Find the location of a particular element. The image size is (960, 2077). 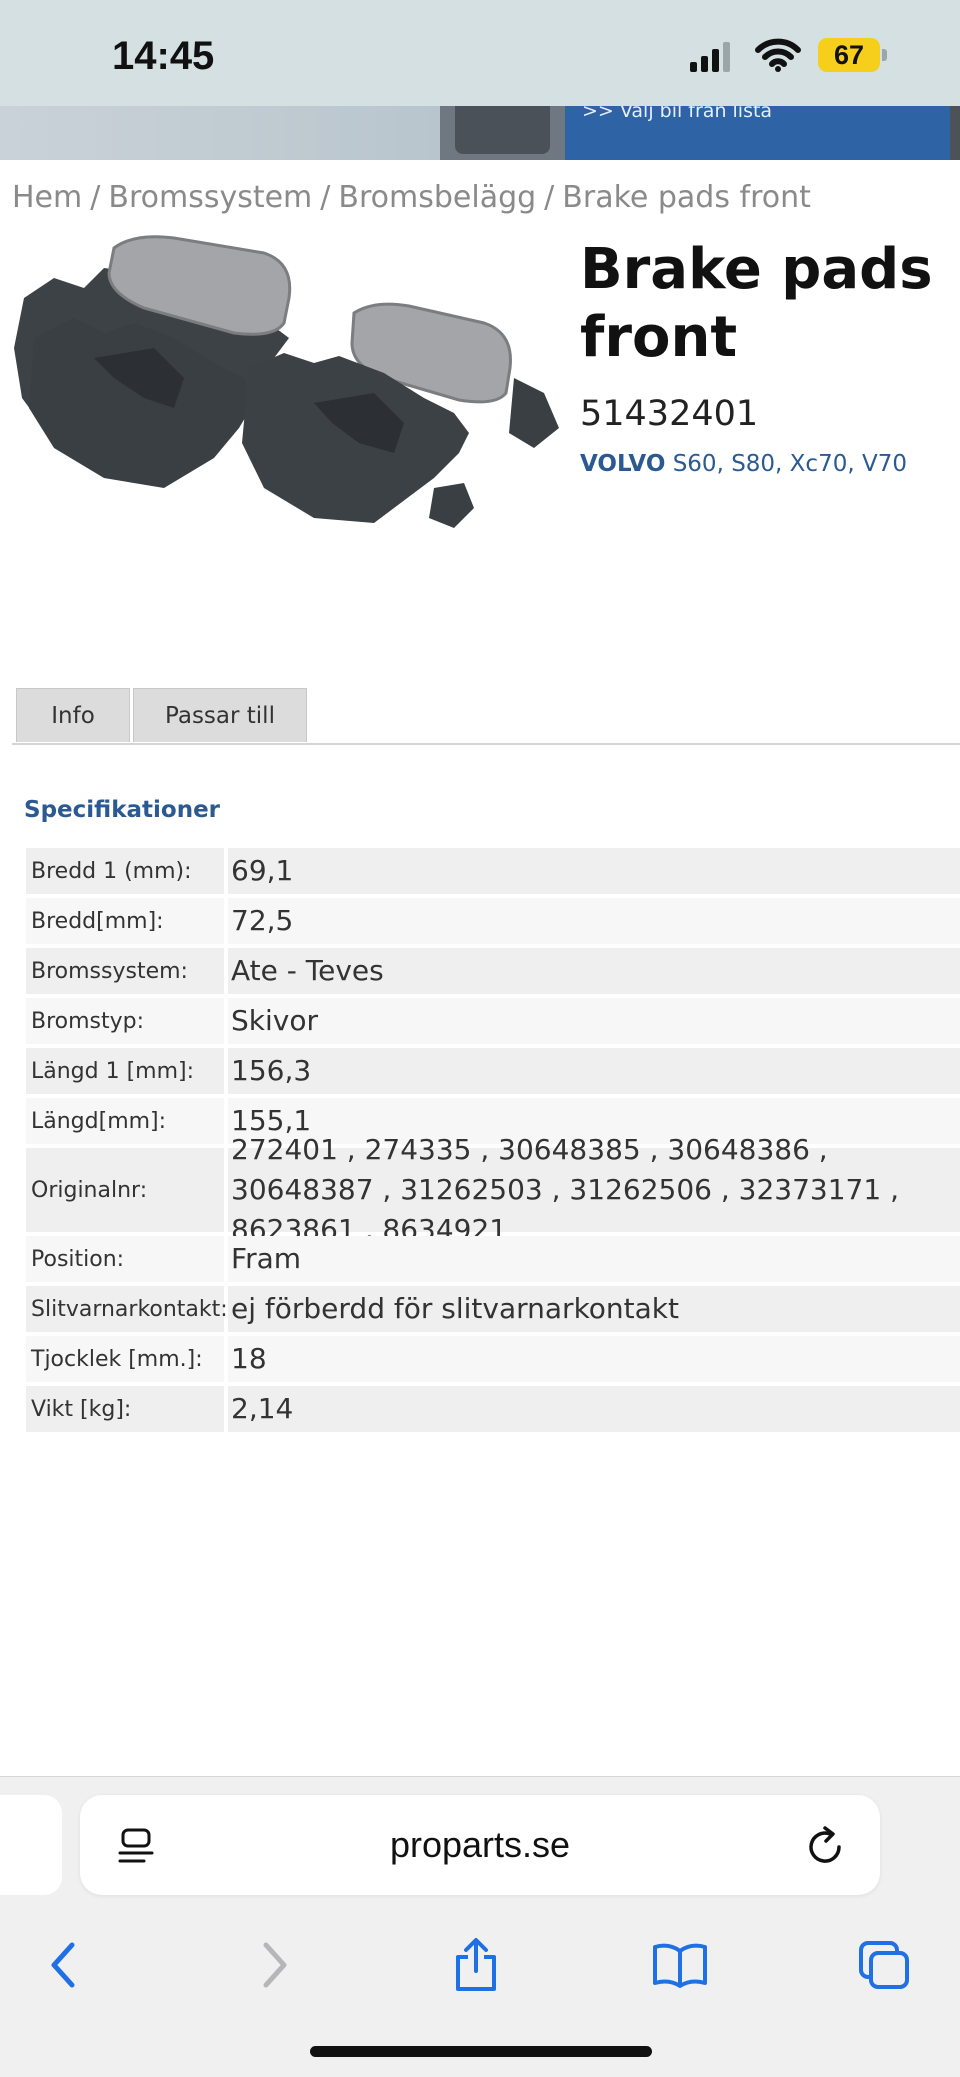

spec-label: Bredd[mm]: is located at coordinates (125, 921).